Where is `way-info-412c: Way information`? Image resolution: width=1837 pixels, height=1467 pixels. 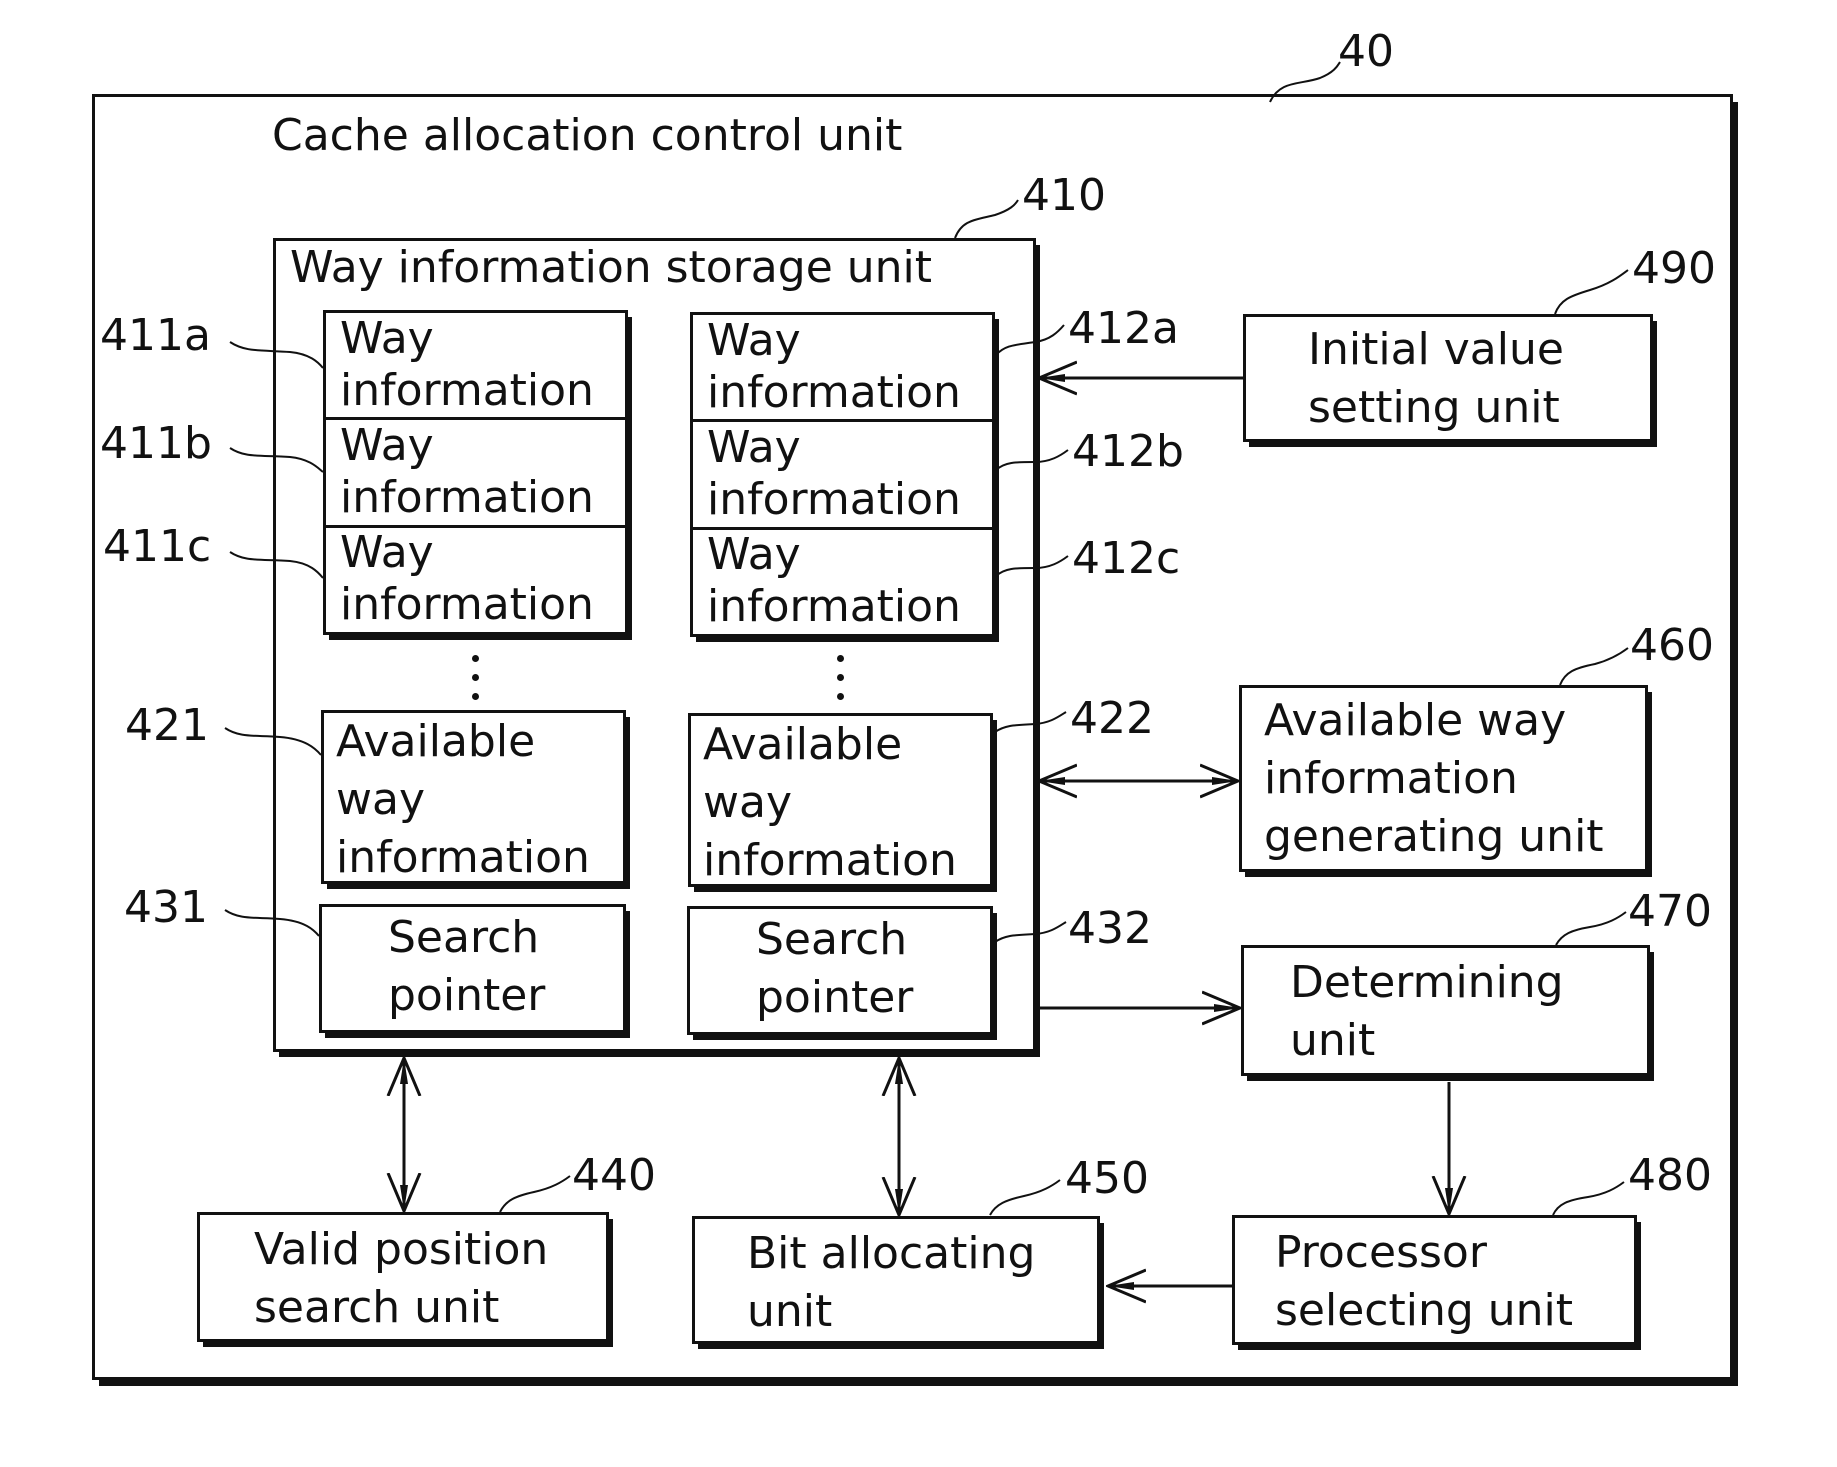
way-info-412c: Way information is located at coordinates (834, 580).